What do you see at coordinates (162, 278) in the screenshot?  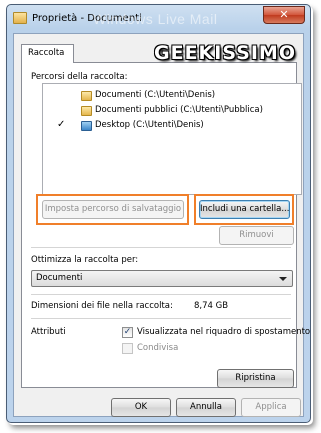 I see `optimize-select: Documenti` at bounding box center [162, 278].